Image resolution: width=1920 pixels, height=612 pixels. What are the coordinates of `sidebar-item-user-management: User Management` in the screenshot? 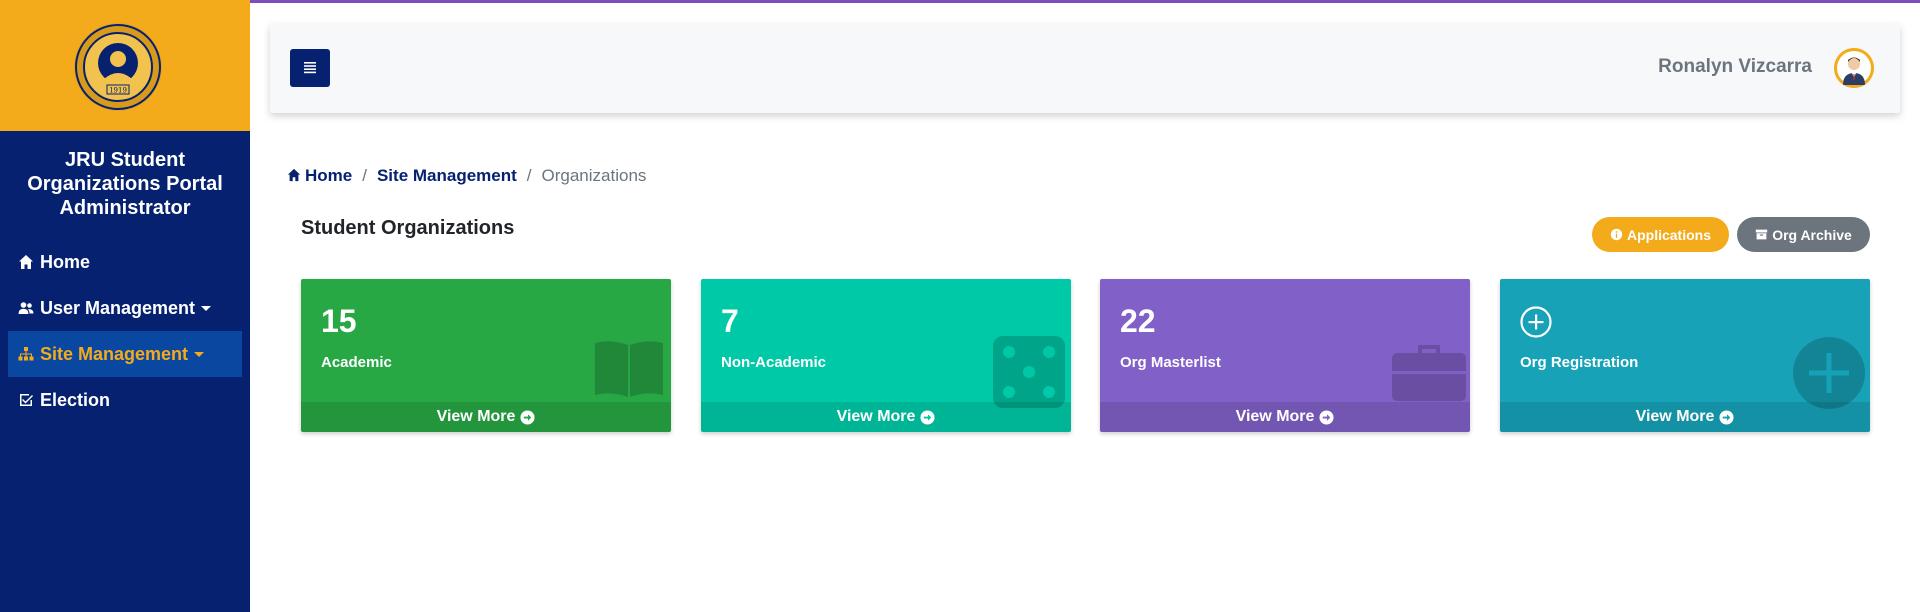 It's located at (125, 308).